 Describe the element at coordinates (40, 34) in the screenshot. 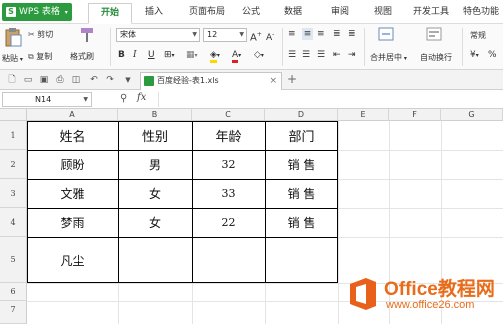

I see `cut-button: ✂ 剪切` at that location.